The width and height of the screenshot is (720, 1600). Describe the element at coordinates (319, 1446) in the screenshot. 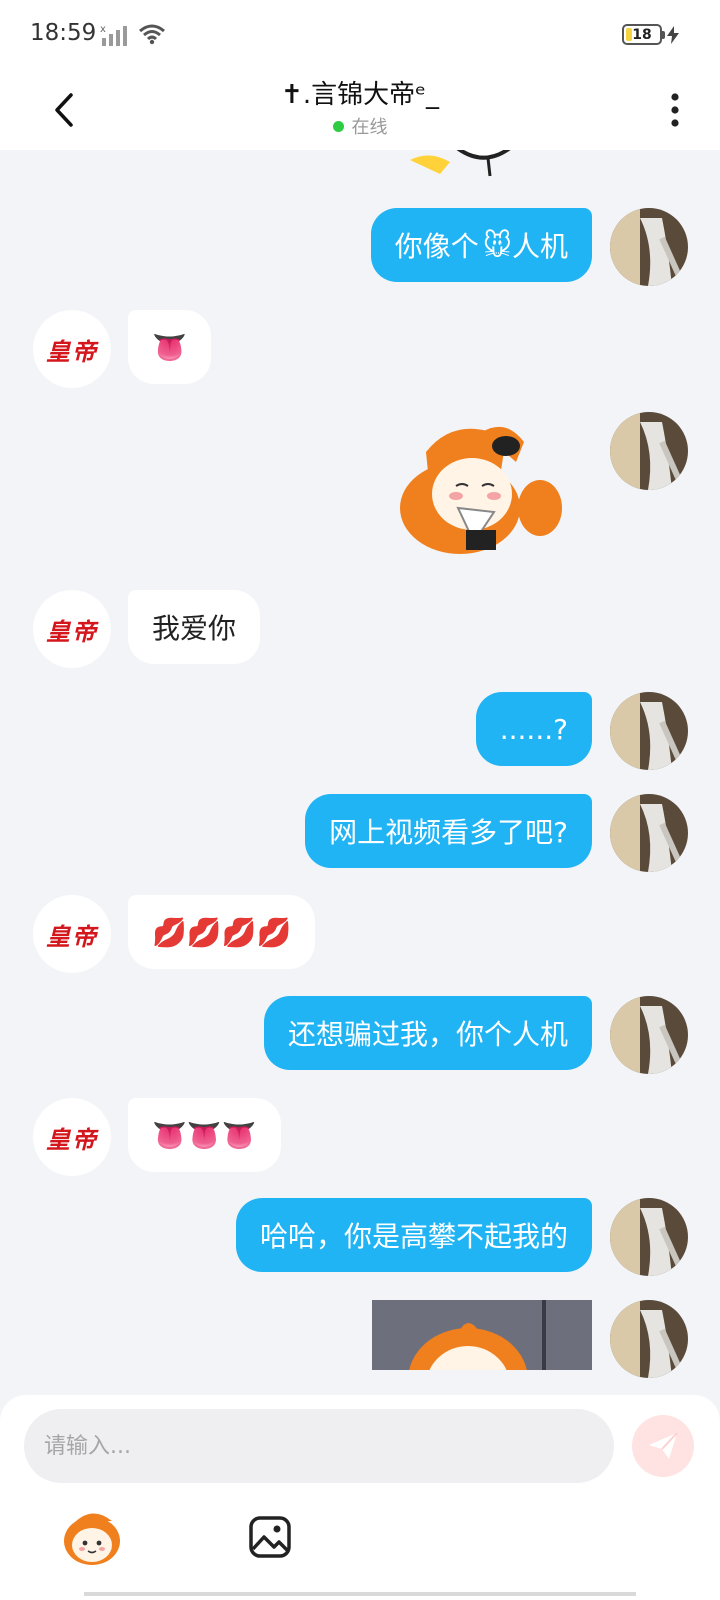

I see `message-input` at that location.